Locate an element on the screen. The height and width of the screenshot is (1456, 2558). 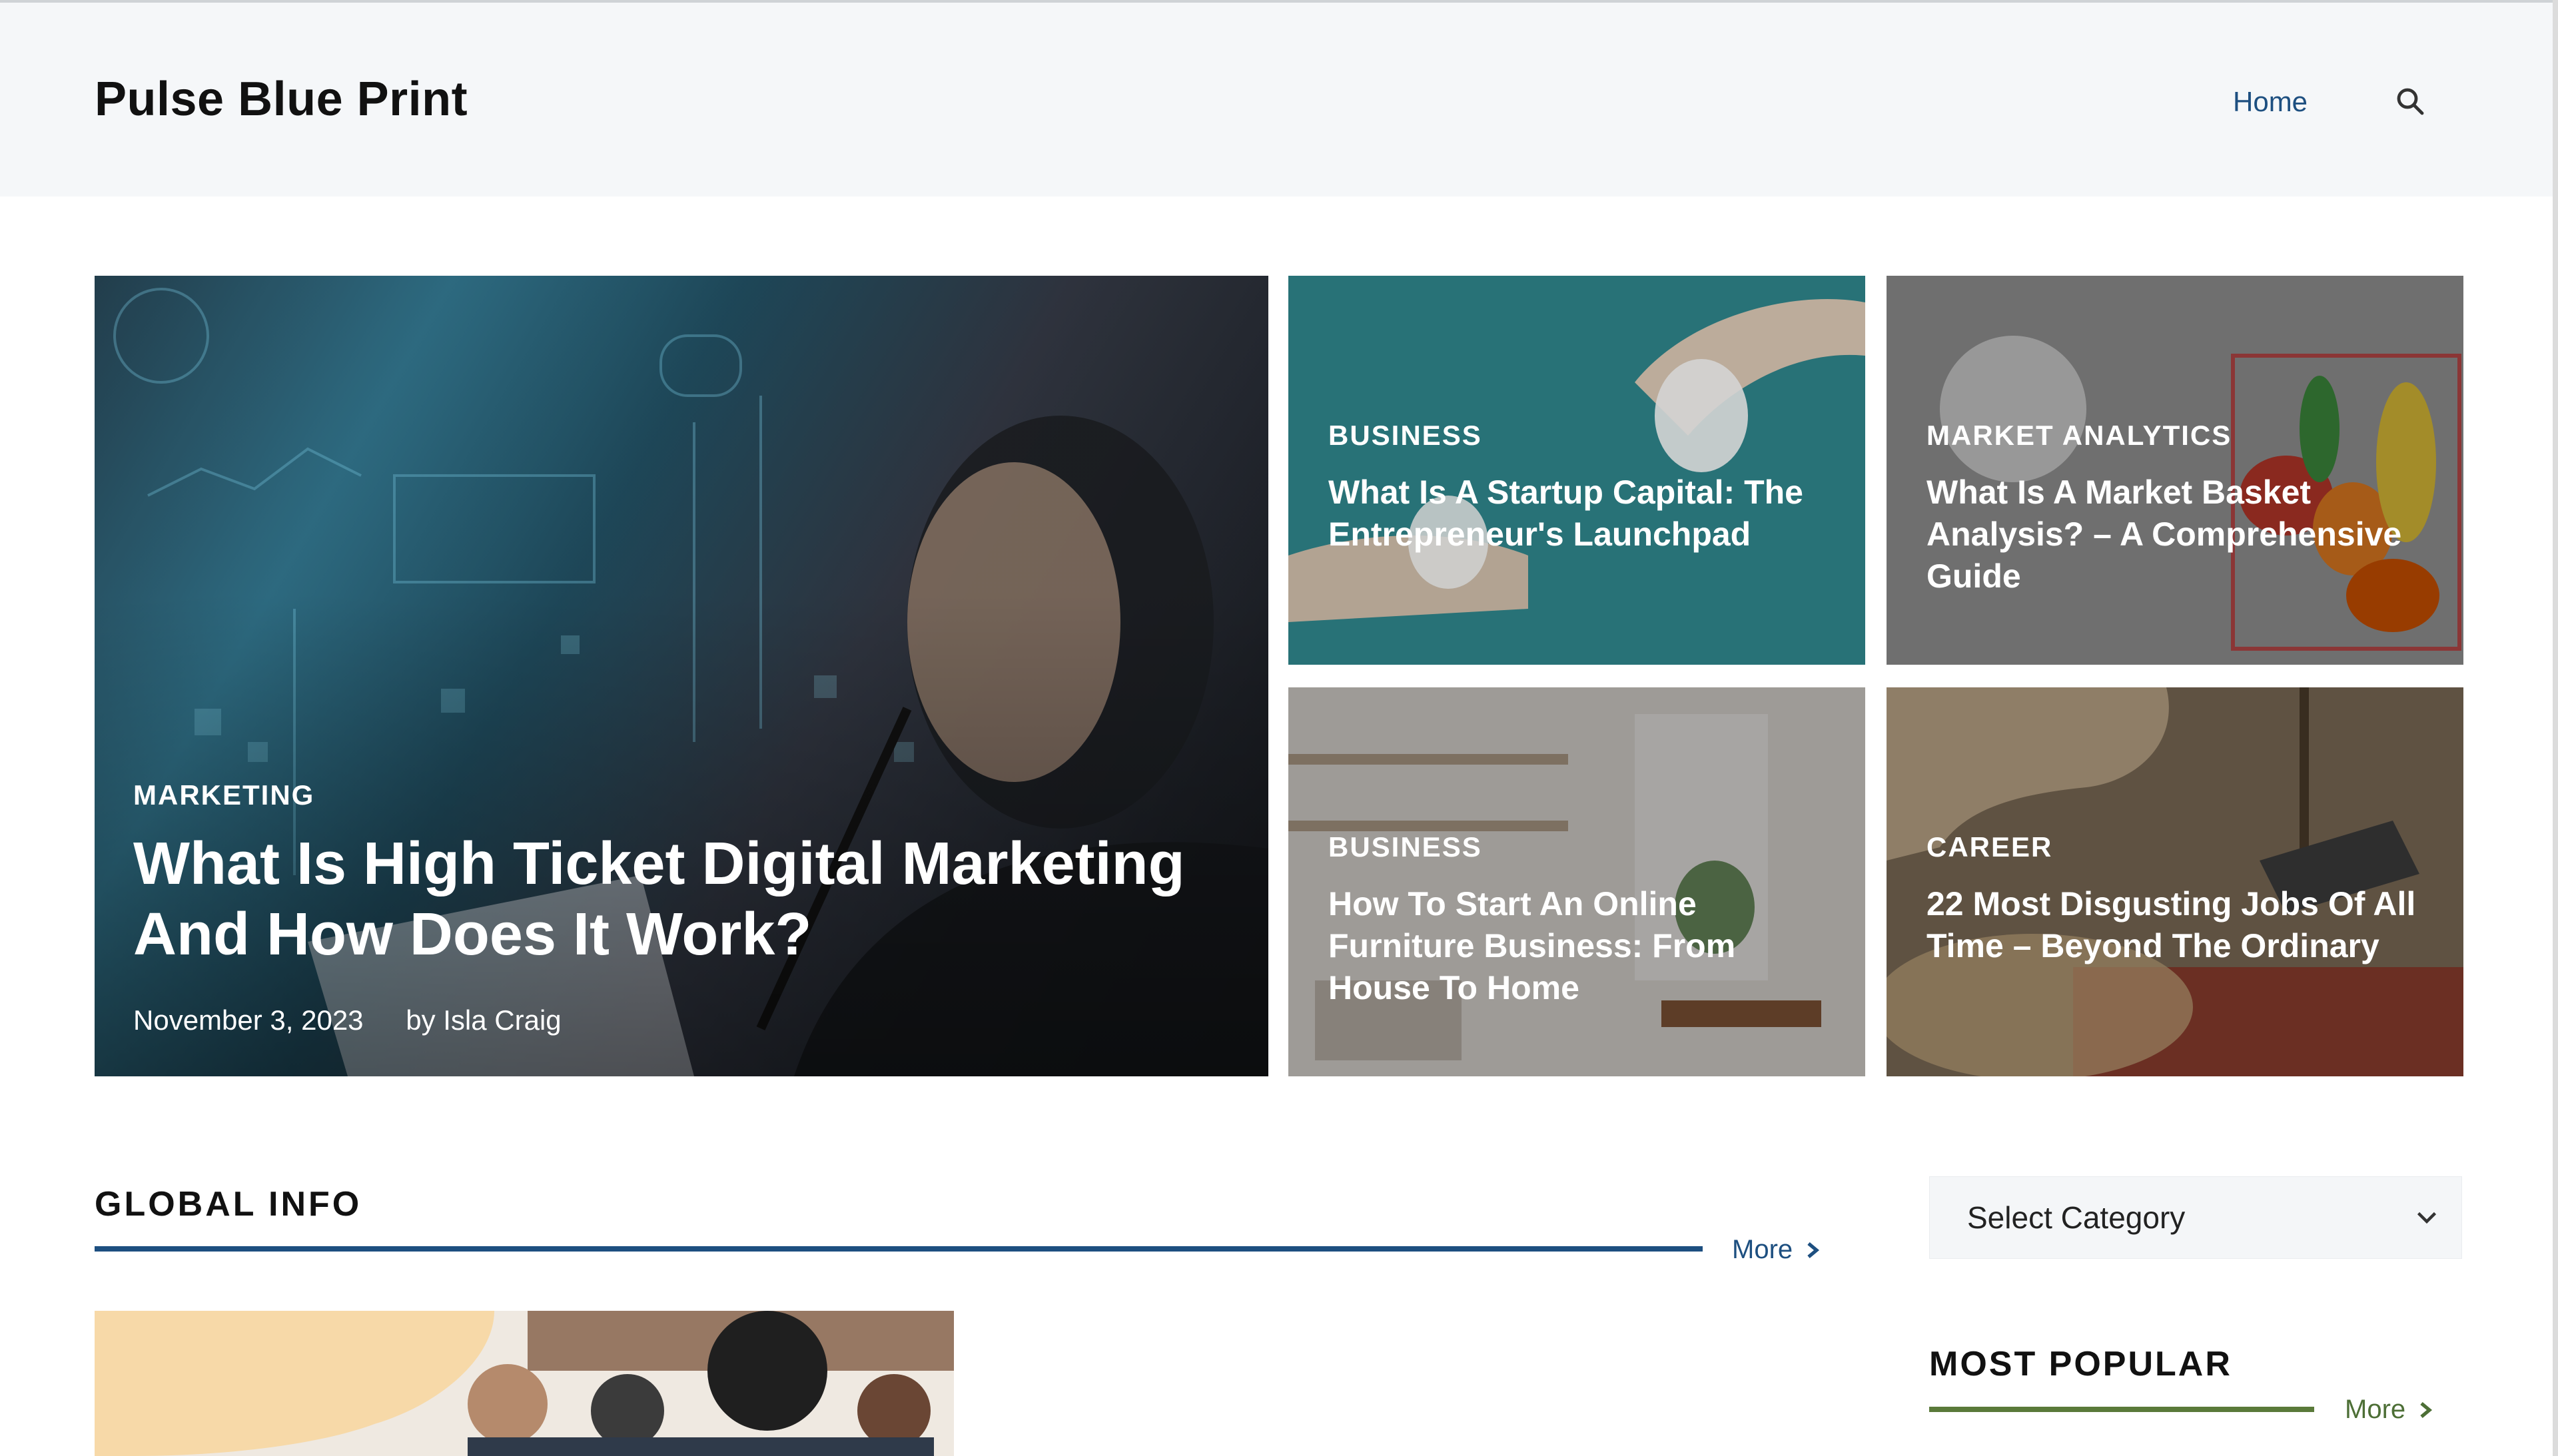
thumbnail-image is located at coordinates (524, 1383).